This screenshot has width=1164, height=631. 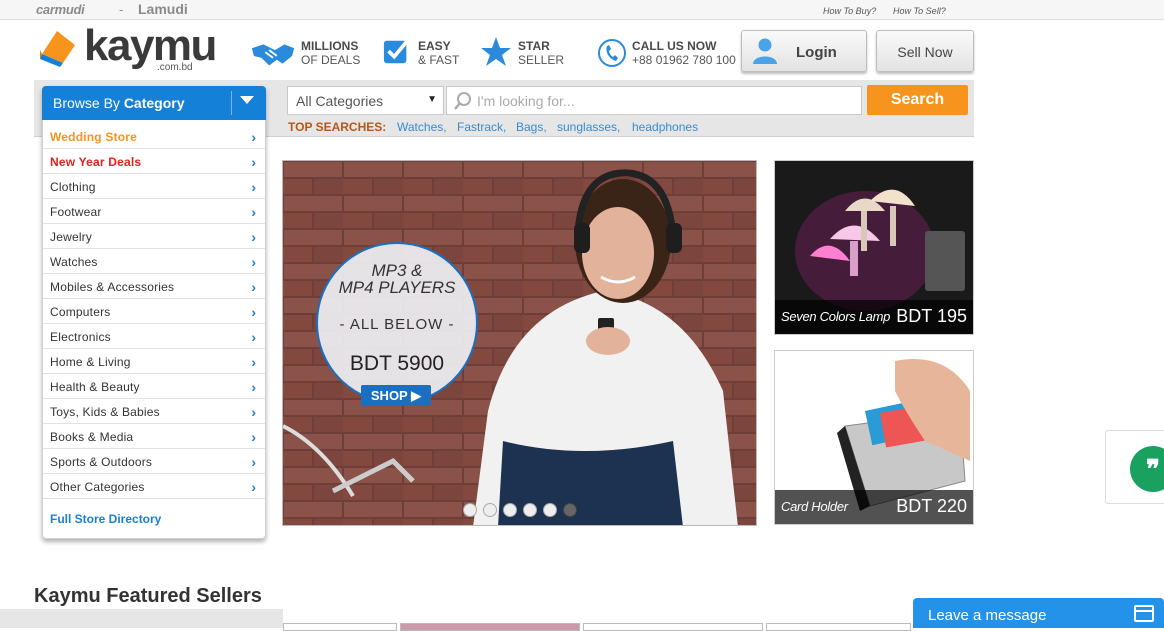 I want to click on category-select-value: All Categories, so click(x=340, y=101).